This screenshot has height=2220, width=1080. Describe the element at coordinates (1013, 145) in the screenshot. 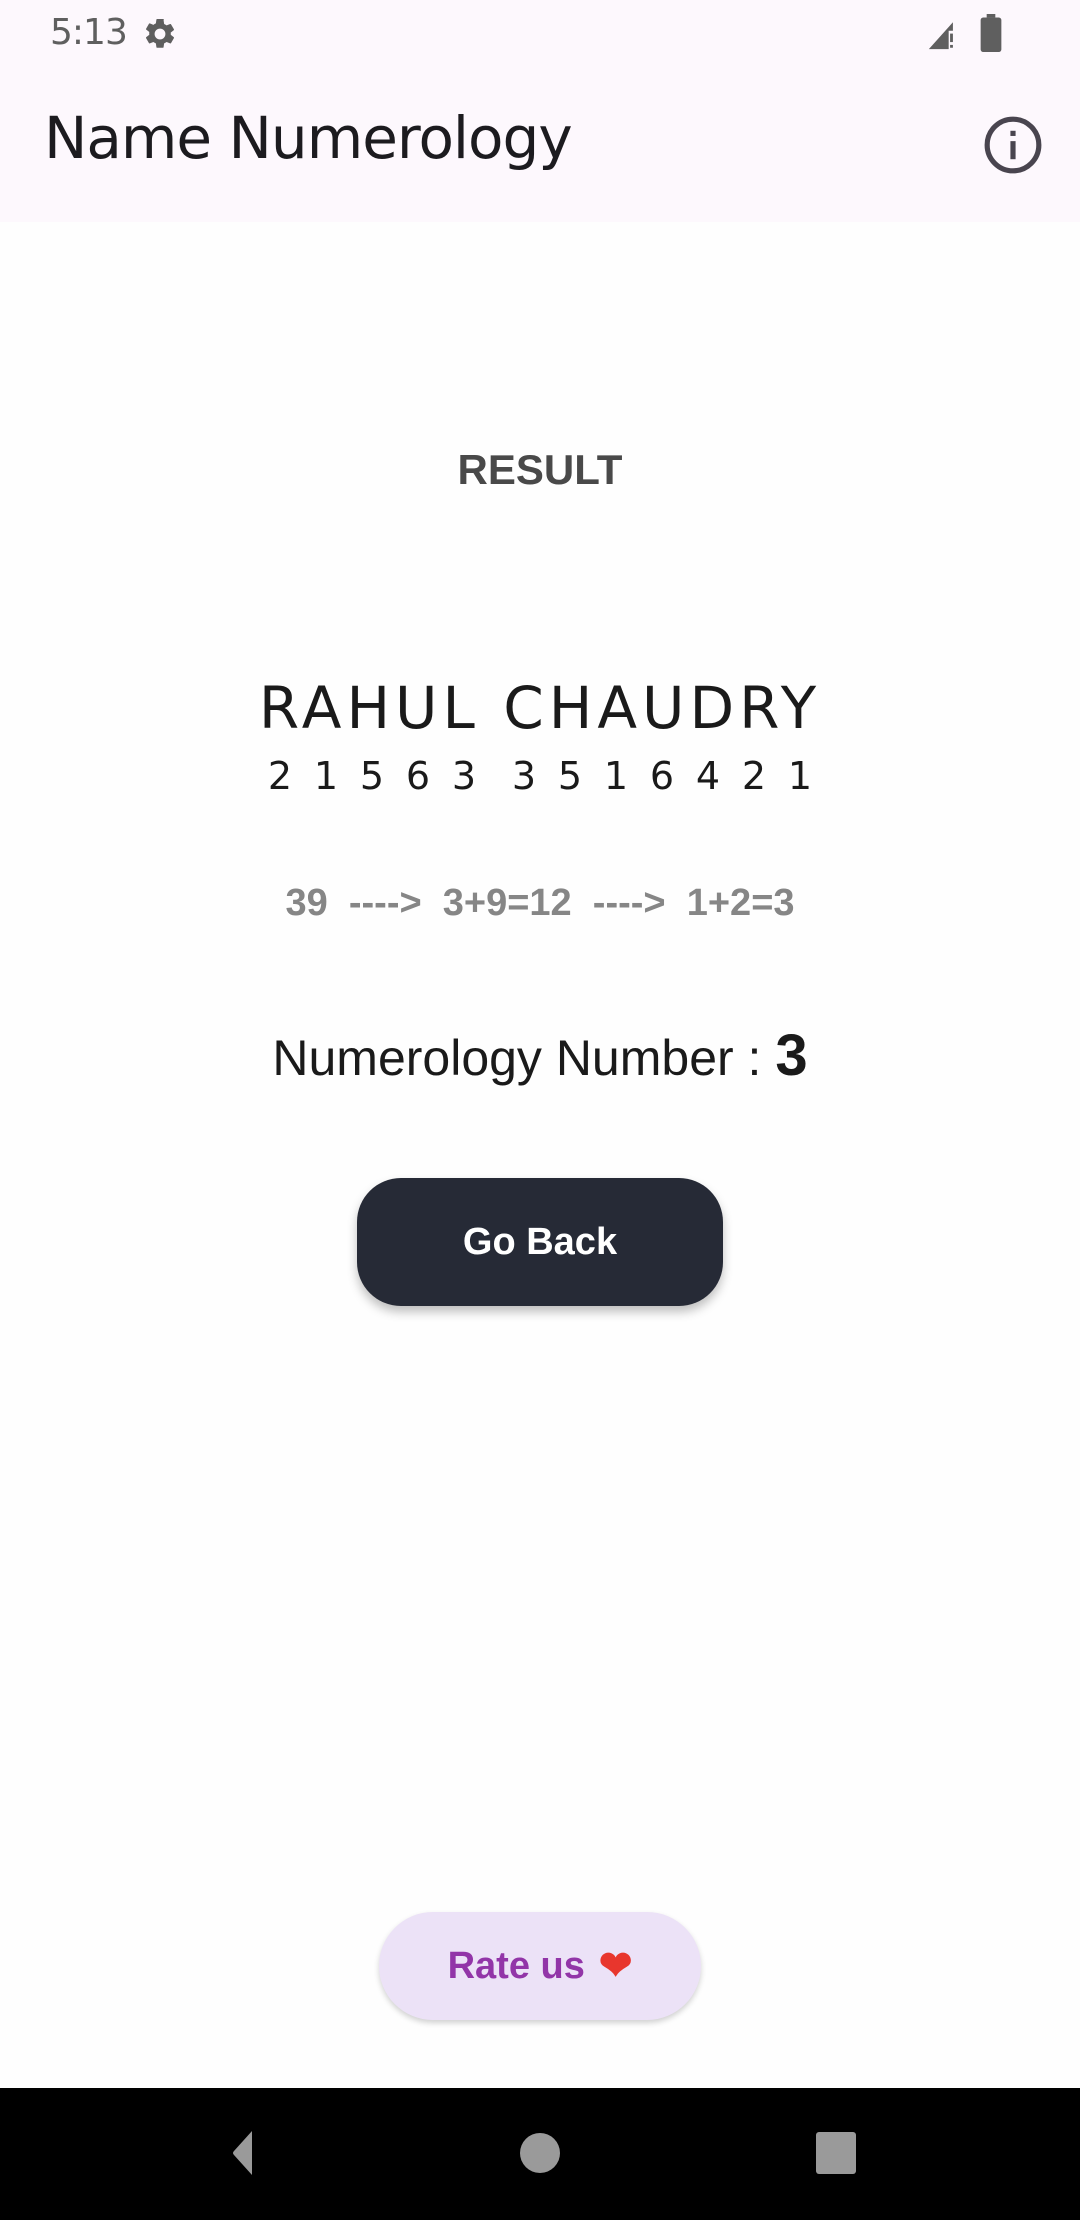

I see `info-icon` at that location.